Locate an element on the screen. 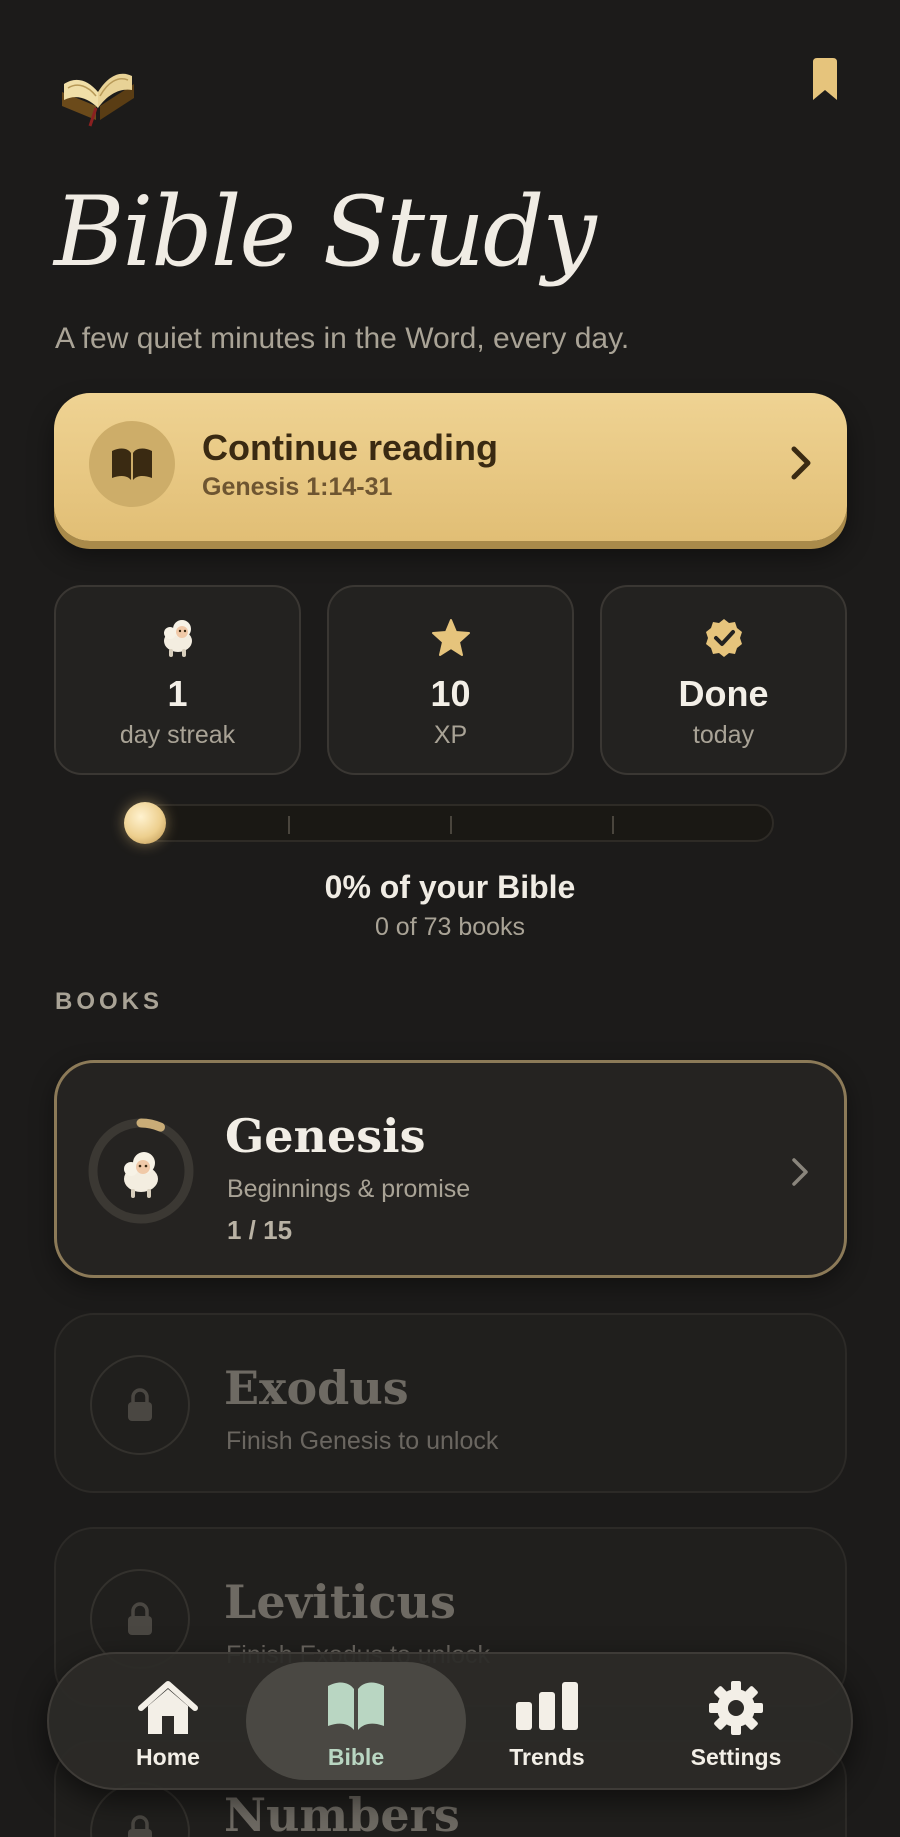 The width and height of the screenshot is (900, 1837). continue-reference: Genesis 1:14-31 is located at coordinates (297, 487).